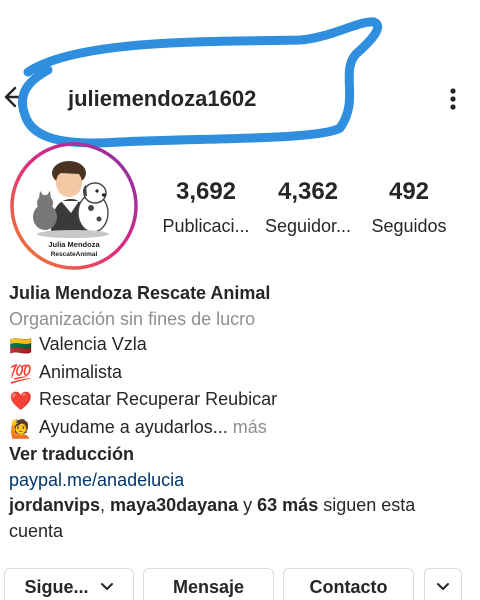 The width and height of the screenshot is (480, 600). What do you see at coordinates (206, 191) in the screenshot?
I see `posts-count: 3,692` at bounding box center [206, 191].